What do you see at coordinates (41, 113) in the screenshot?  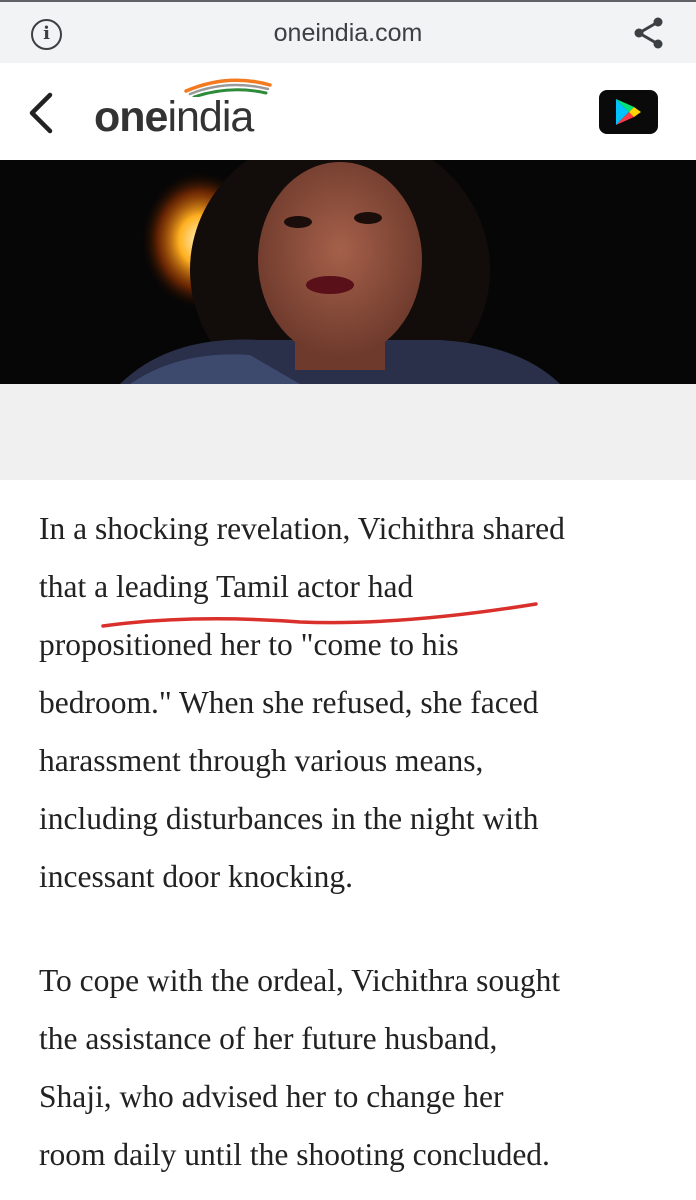 I see `chevron-left-icon` at bounding box center [41, 113].